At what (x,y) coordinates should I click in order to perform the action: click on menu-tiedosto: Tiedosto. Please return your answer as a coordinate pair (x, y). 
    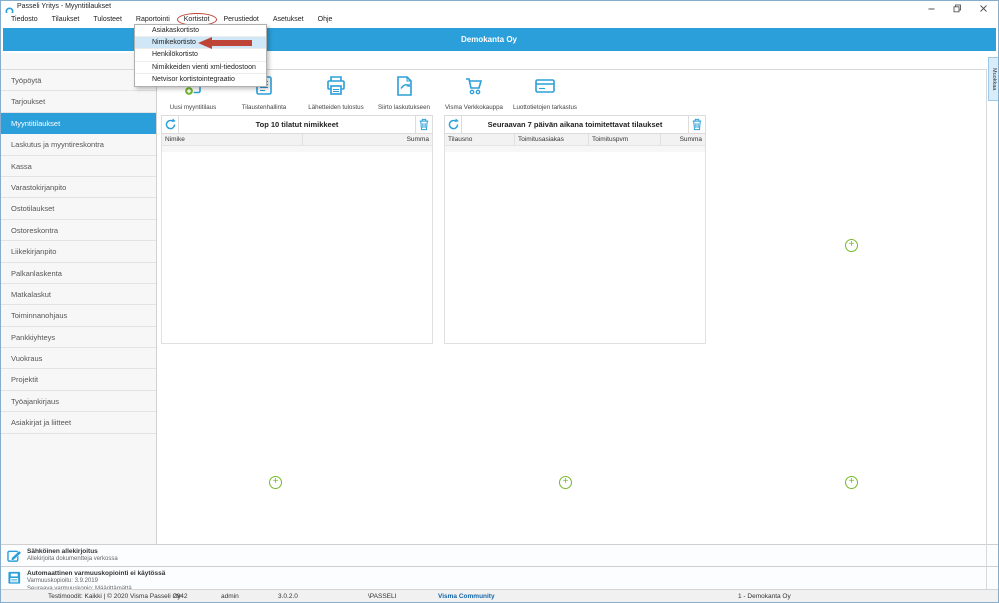
    Looking at the image, I should click on (24, 19).